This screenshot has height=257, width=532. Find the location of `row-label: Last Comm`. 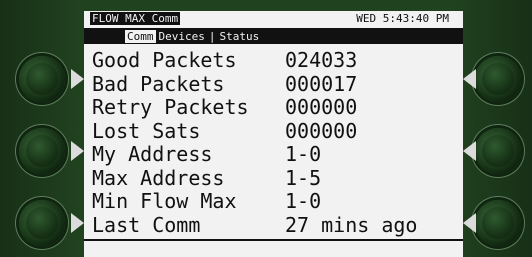

row-label: Last Comm is located at coordinates (146, 224).